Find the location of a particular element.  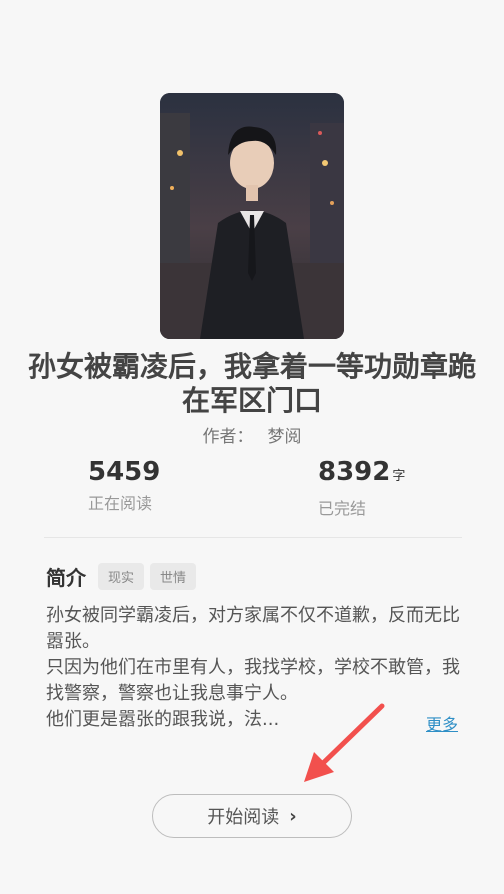

start-reading-button: 开始阅读 › is located at coordinates (252, 816).